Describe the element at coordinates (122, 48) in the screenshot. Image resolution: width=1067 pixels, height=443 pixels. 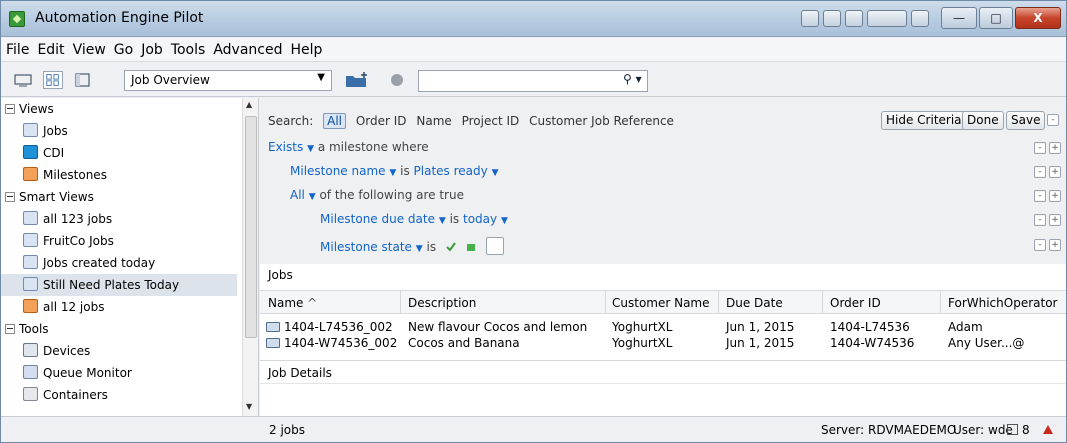
I see `menu-go: Go` at that location.